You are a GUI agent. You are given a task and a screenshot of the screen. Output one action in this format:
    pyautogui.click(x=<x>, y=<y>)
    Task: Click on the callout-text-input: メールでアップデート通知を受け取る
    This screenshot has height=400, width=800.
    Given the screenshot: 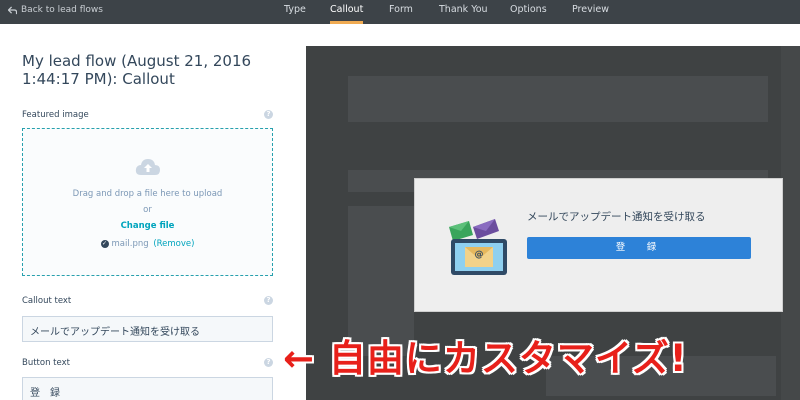 What is the action you would take?
    pyautogui.click(x=147, y=329)
    